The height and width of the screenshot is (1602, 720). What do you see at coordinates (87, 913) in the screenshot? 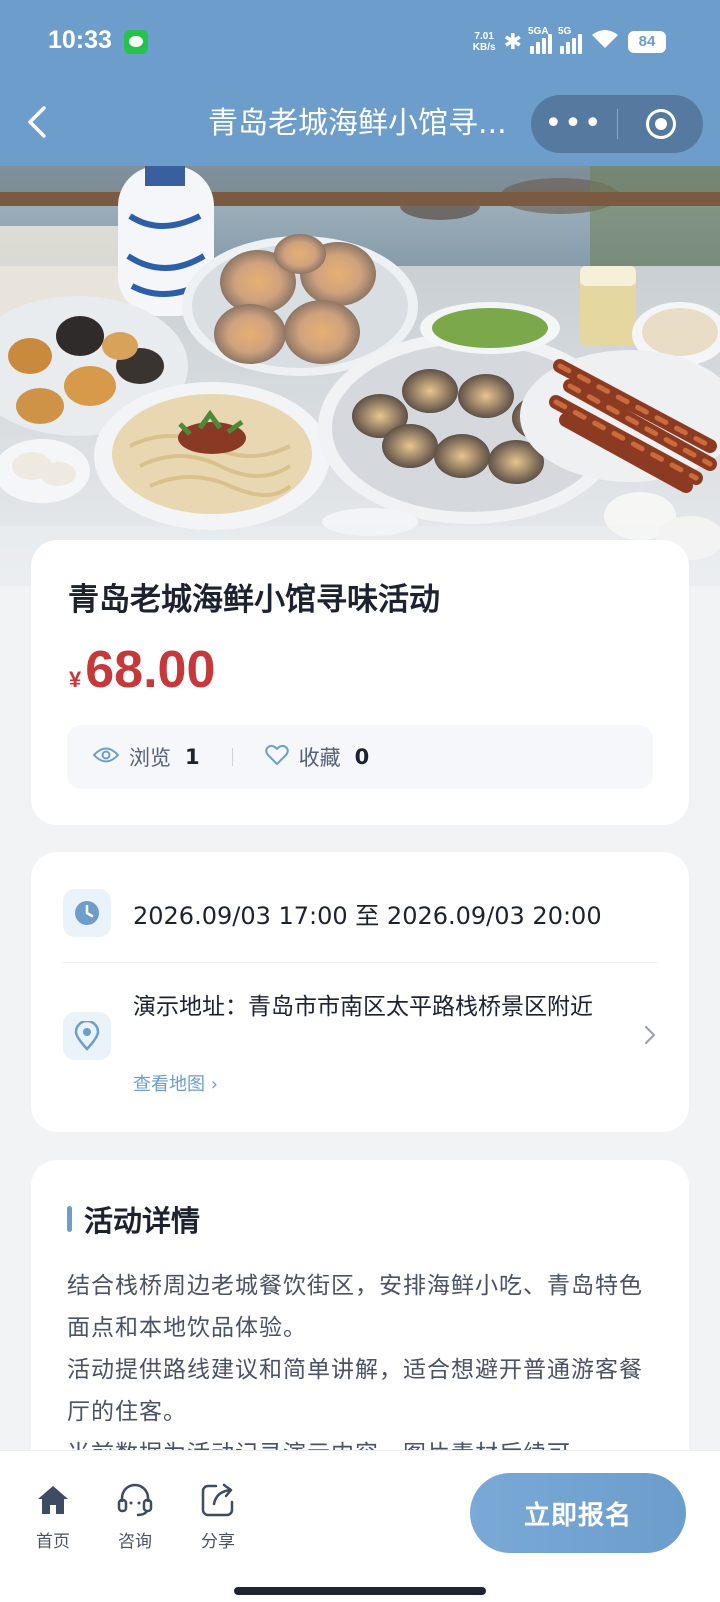
I see `clock-icon` at bounding box center [87, 913].